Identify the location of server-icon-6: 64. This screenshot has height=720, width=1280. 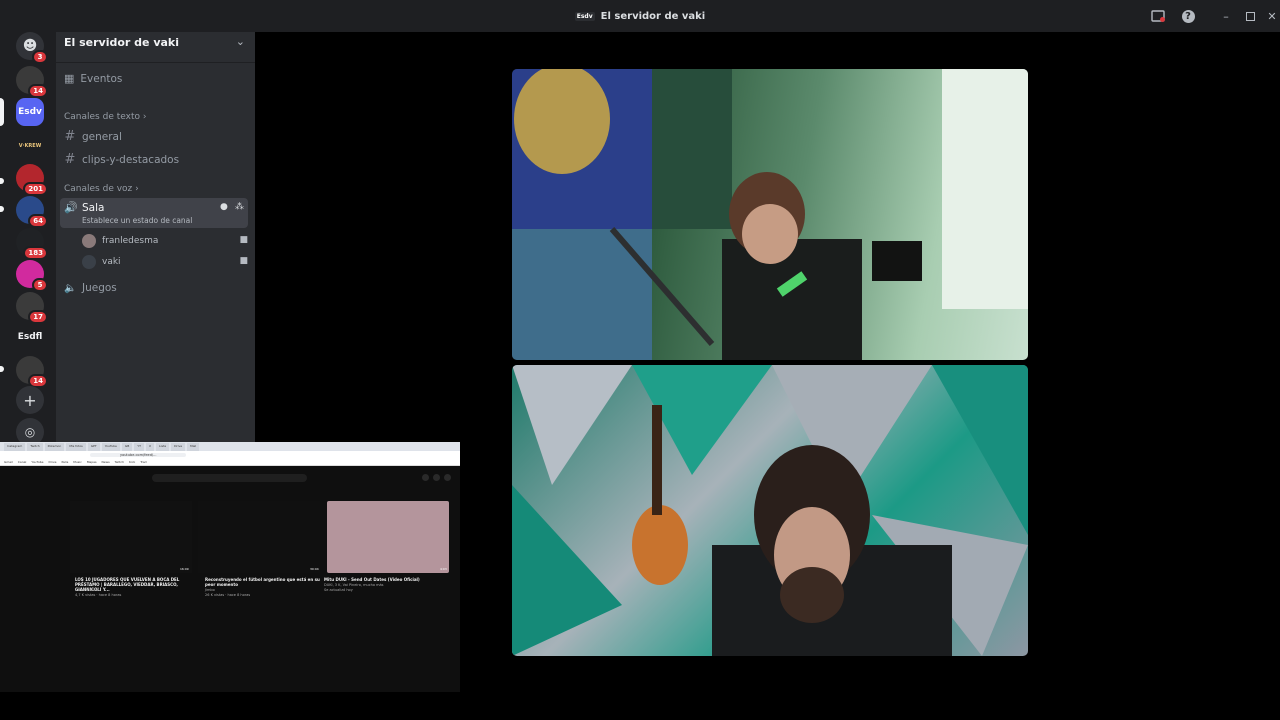
(32, 212).